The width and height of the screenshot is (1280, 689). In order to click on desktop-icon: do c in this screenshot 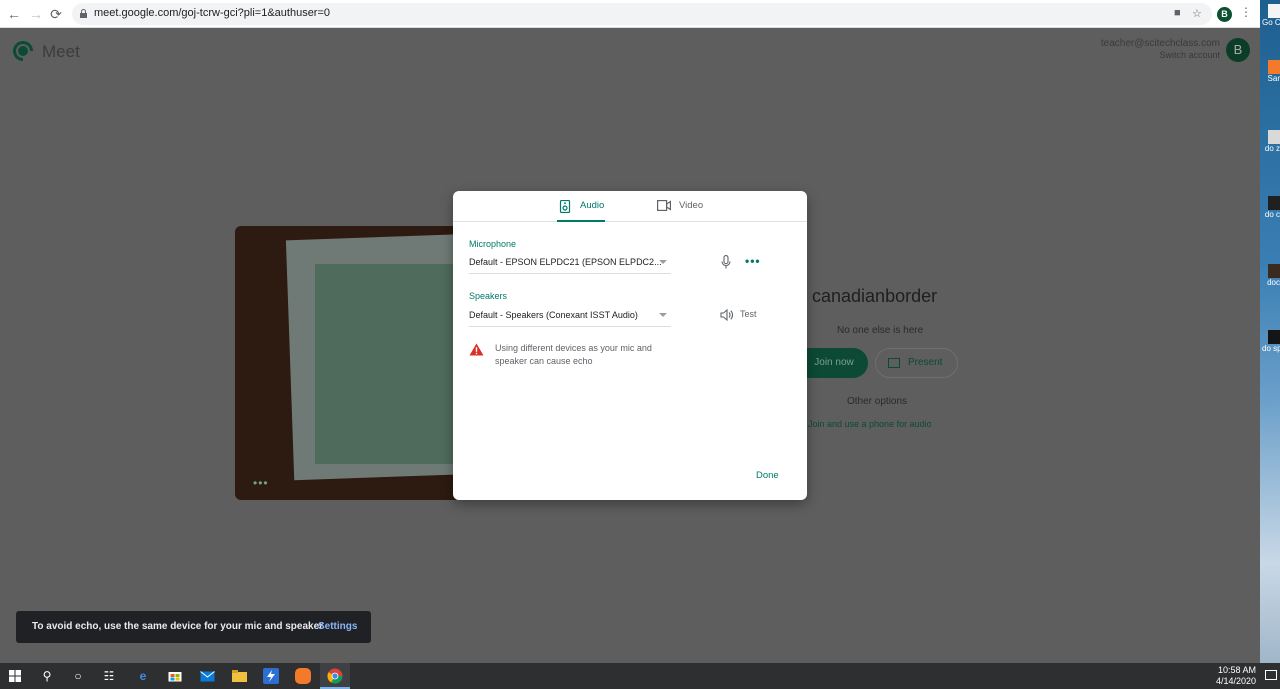, I will do `click(1271, 207)`.